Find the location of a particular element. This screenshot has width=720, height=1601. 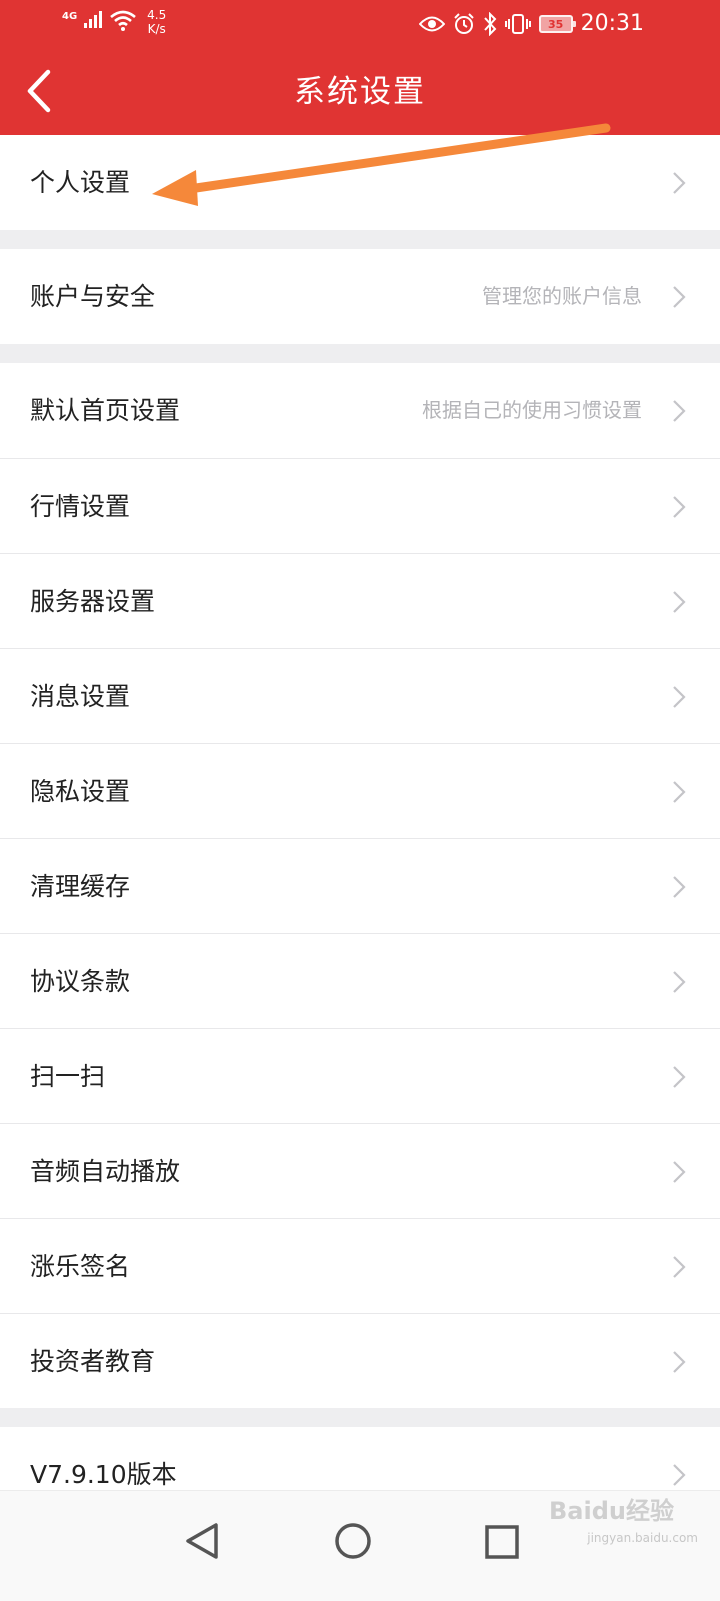

settings-row: 账户与安全 管理您的账户信息 is located at coordinates (360, 296).